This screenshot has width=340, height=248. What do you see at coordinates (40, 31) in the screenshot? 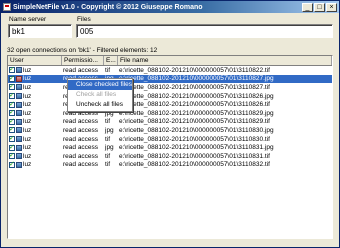
I see `name-server-field: bk1` at bounding box center [40, 31].